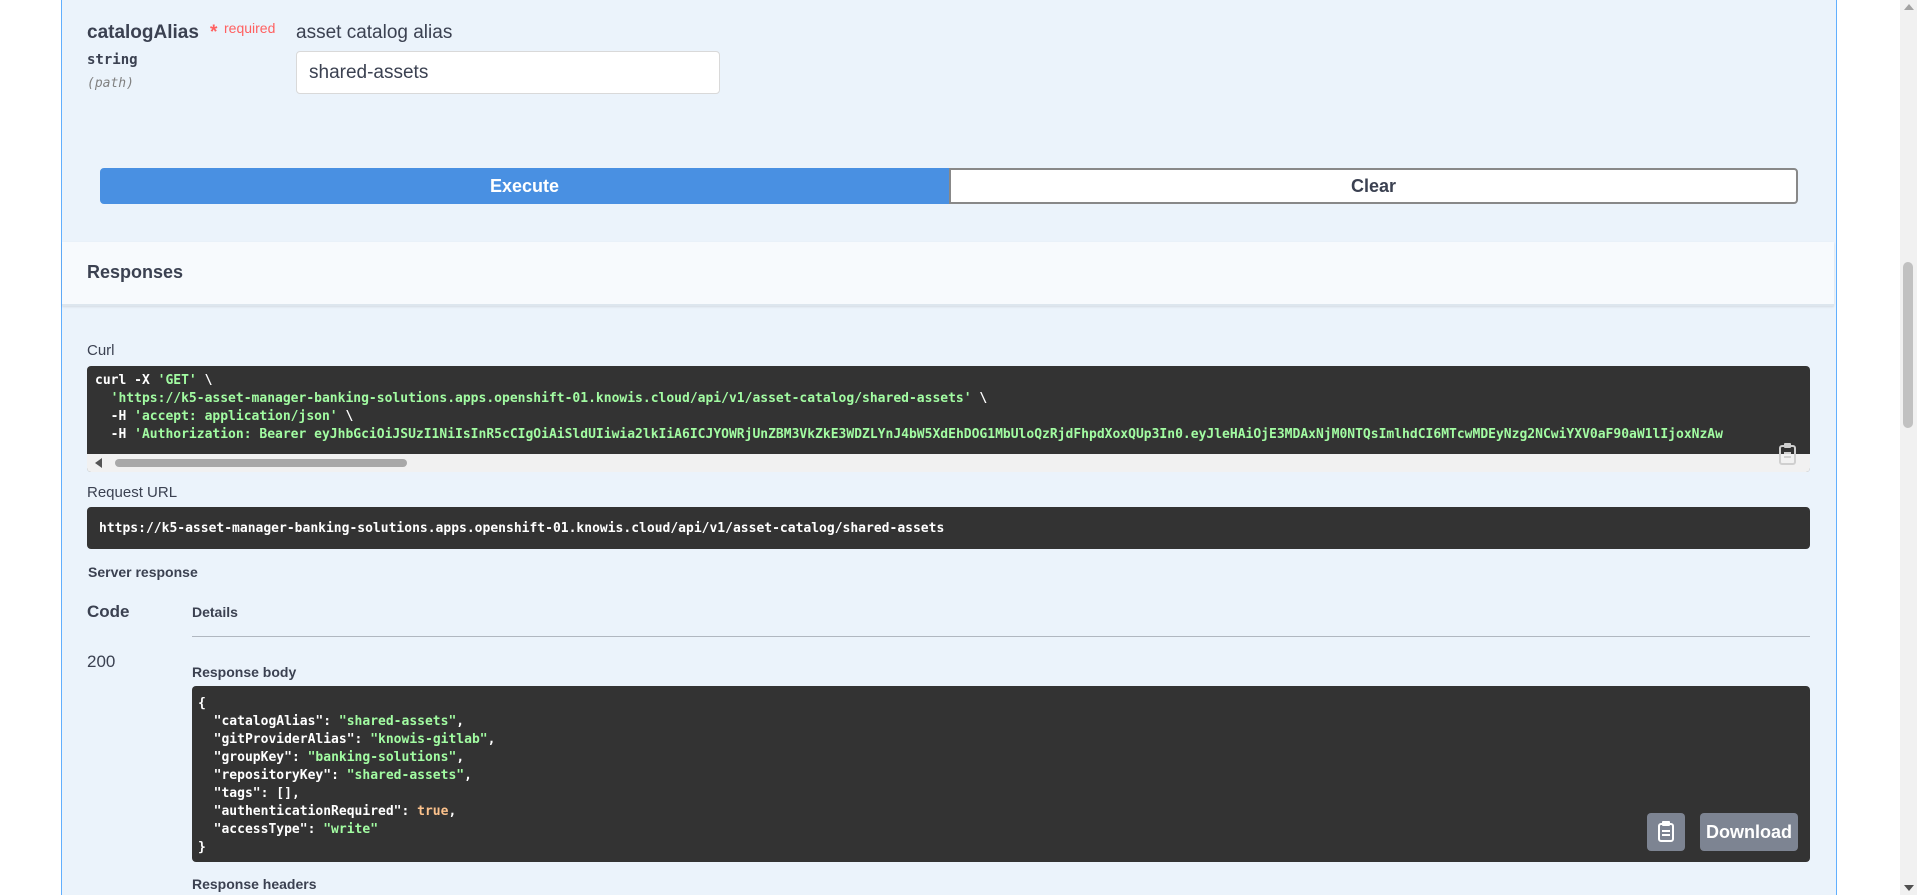 The image size is (1917, 895). What do you see at coordinates (374, 32) in the screenshot?
I see `parameter-description: asset catalog alias` at bounding box center [374, 32].